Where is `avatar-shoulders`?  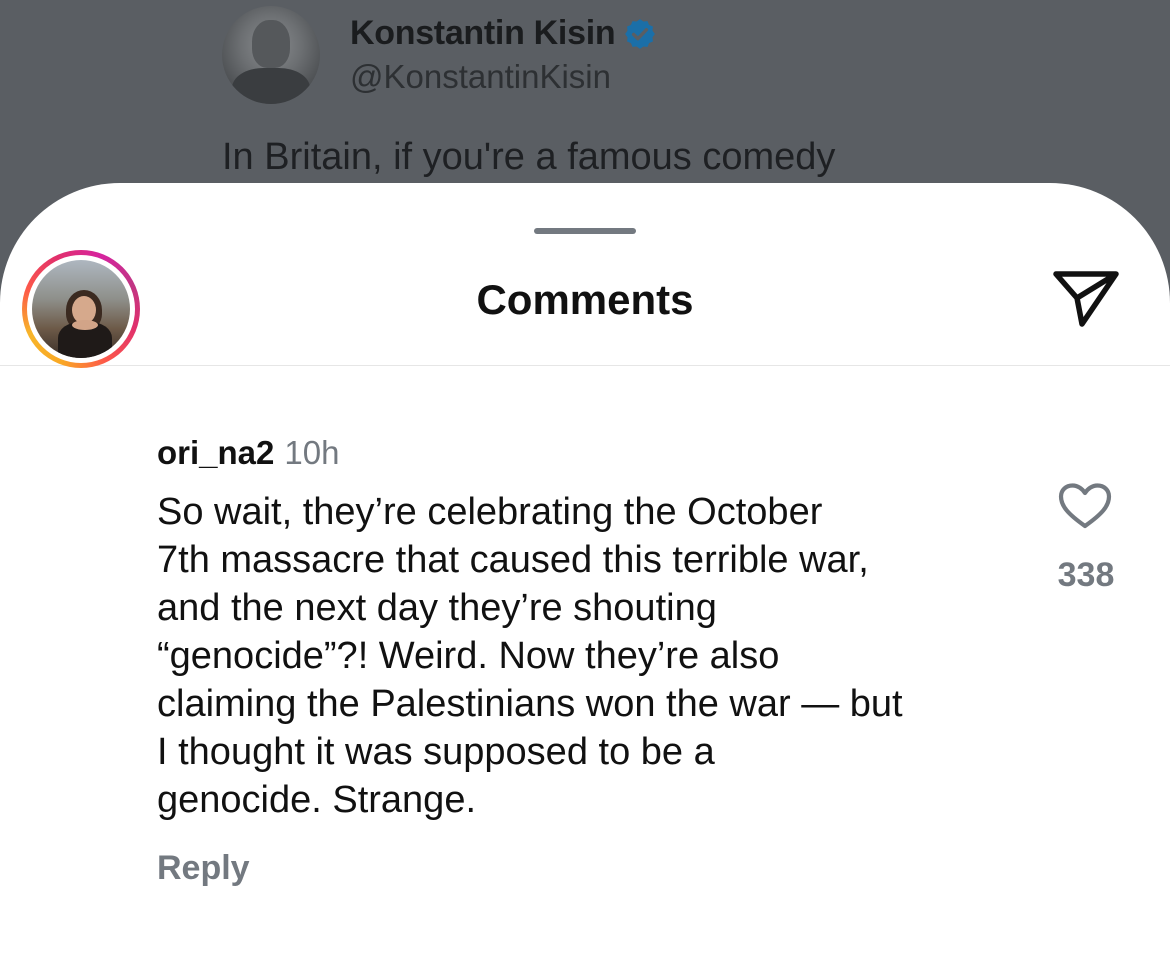 avatar-shoulders is located at coordinates (271, 86).